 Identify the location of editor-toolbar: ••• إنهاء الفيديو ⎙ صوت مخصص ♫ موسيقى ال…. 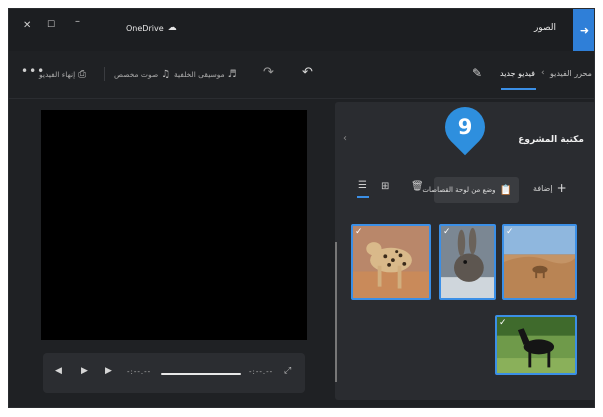
(301, 75).